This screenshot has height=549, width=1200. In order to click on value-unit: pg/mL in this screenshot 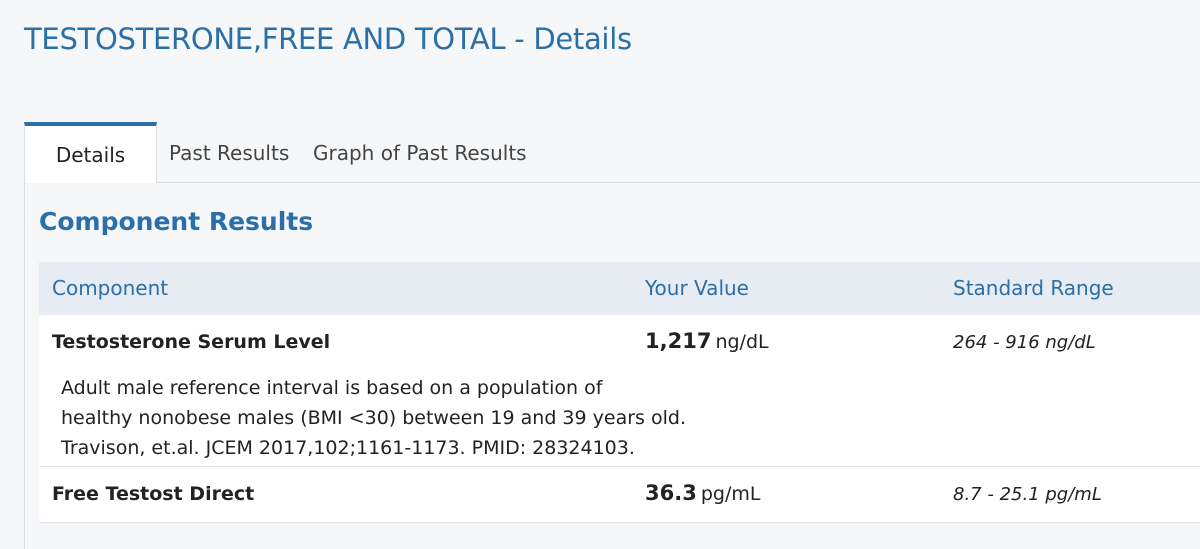, I will do `click(730, 494)`.